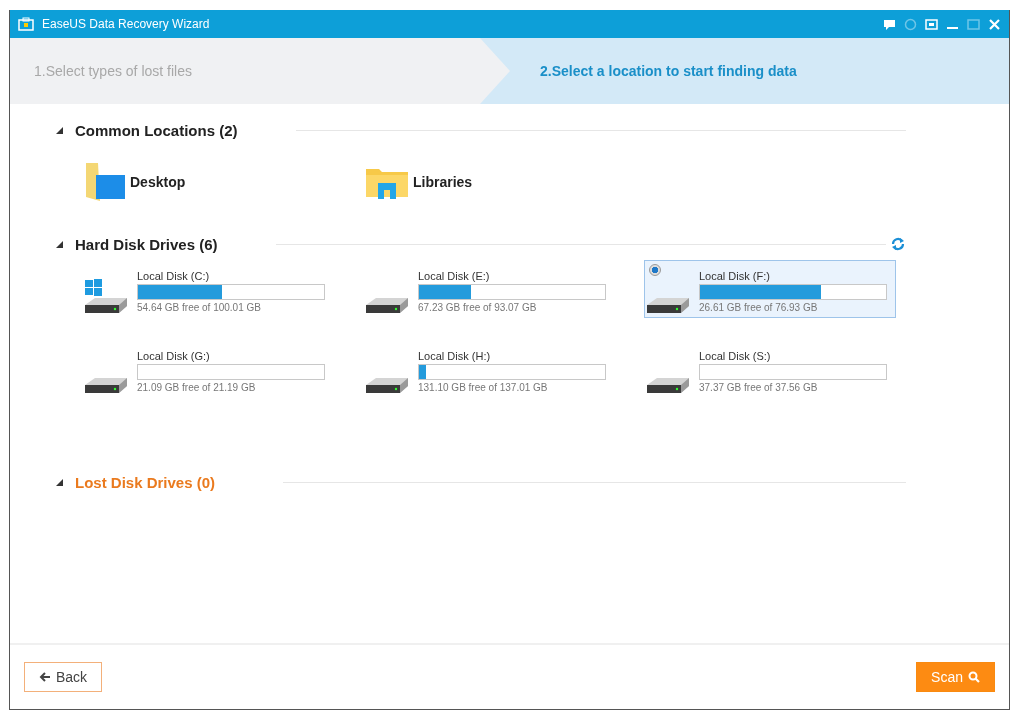 This screenshot has width=1022, height=720. Describe the element at coordinates (489, 289) in the screenshot. I see `drive-card: Local Disk (E:) 67.23 GB free of 93.07 GB` at that location.